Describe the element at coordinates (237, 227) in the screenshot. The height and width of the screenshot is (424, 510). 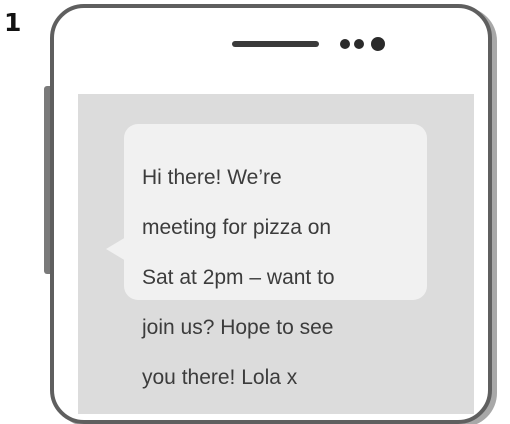
I see `message-line: meeting for pizza on` at that location.